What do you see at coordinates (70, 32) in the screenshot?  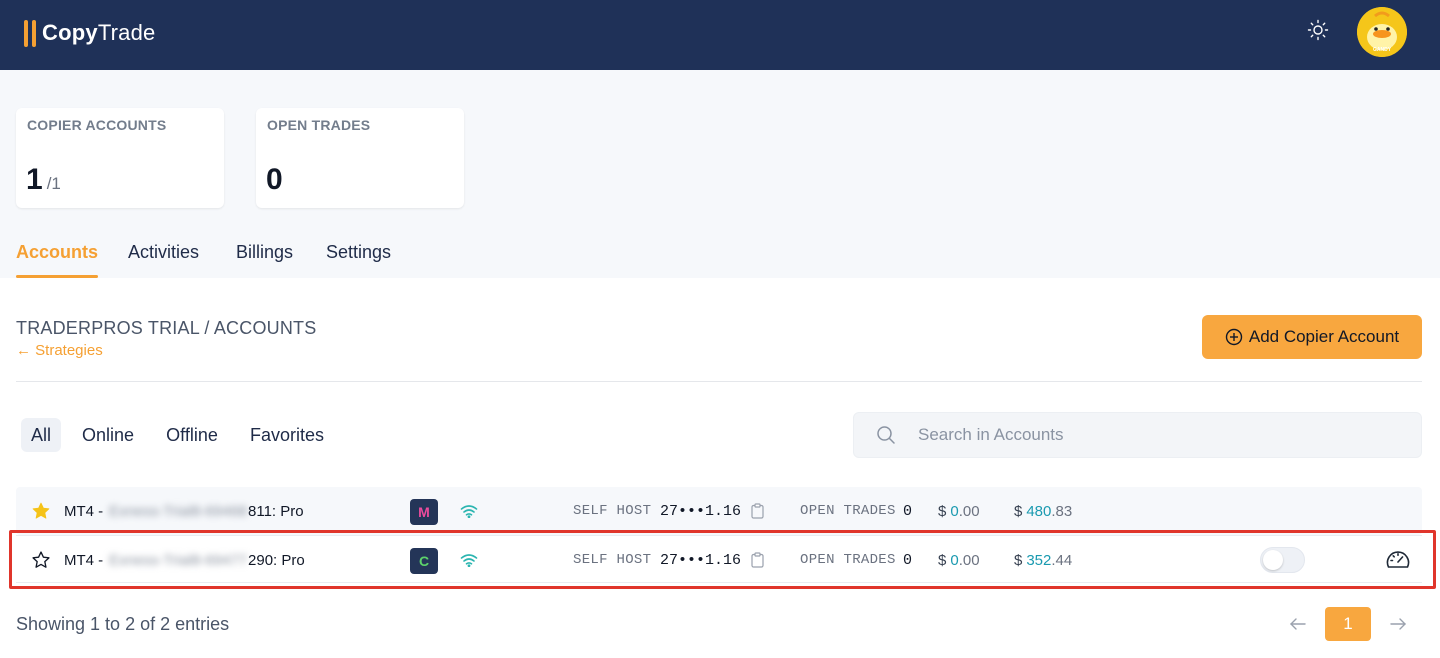 I see `logo-text-bold: Copy` at bounding box center [70, 32].